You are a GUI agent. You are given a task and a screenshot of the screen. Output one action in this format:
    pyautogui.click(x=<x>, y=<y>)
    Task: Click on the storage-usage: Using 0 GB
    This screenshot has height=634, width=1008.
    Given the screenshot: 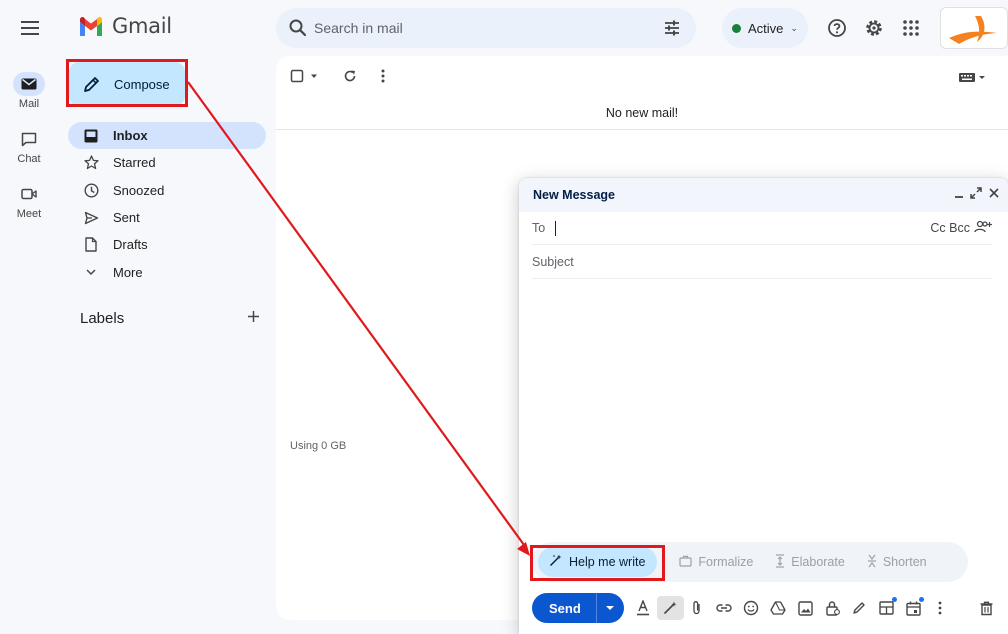 What is the action you would take?
    pyautogui.click(x=318, y=446)
    